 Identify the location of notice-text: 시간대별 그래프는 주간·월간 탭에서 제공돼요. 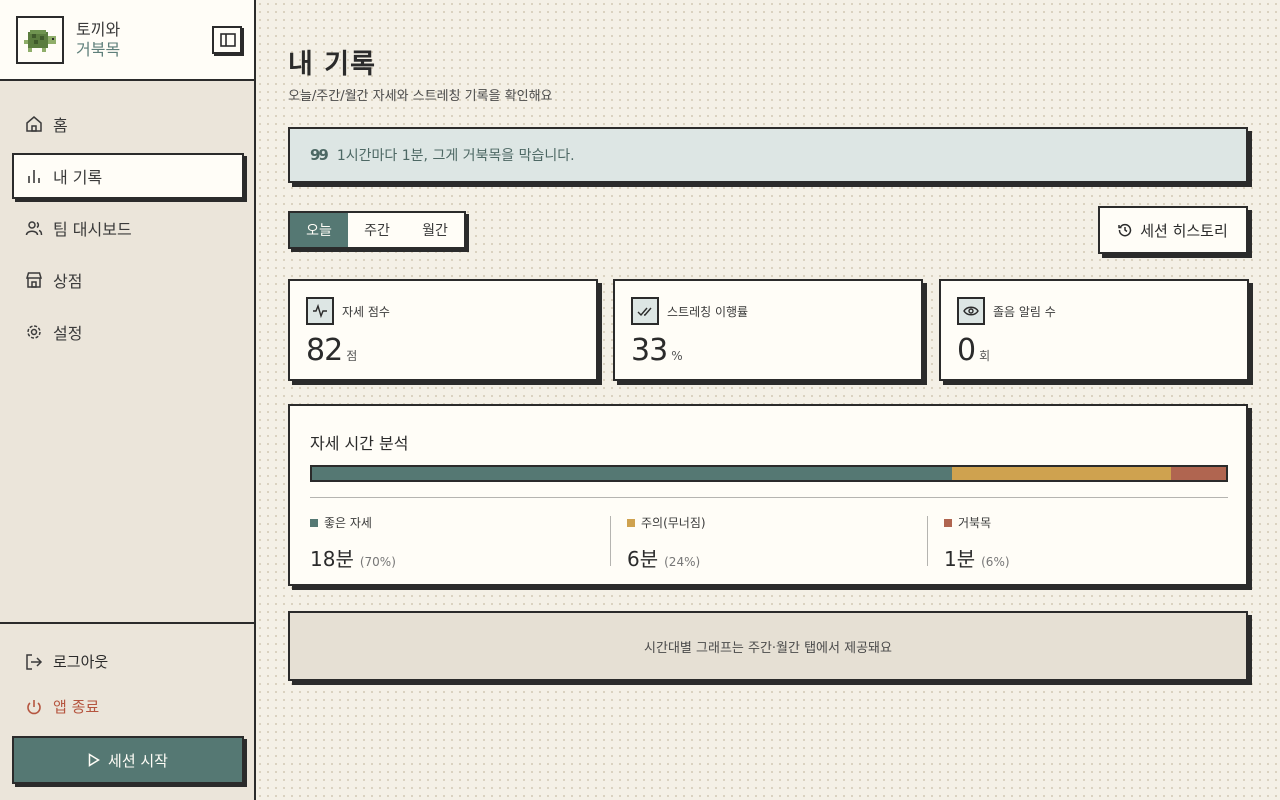
(768, 648).